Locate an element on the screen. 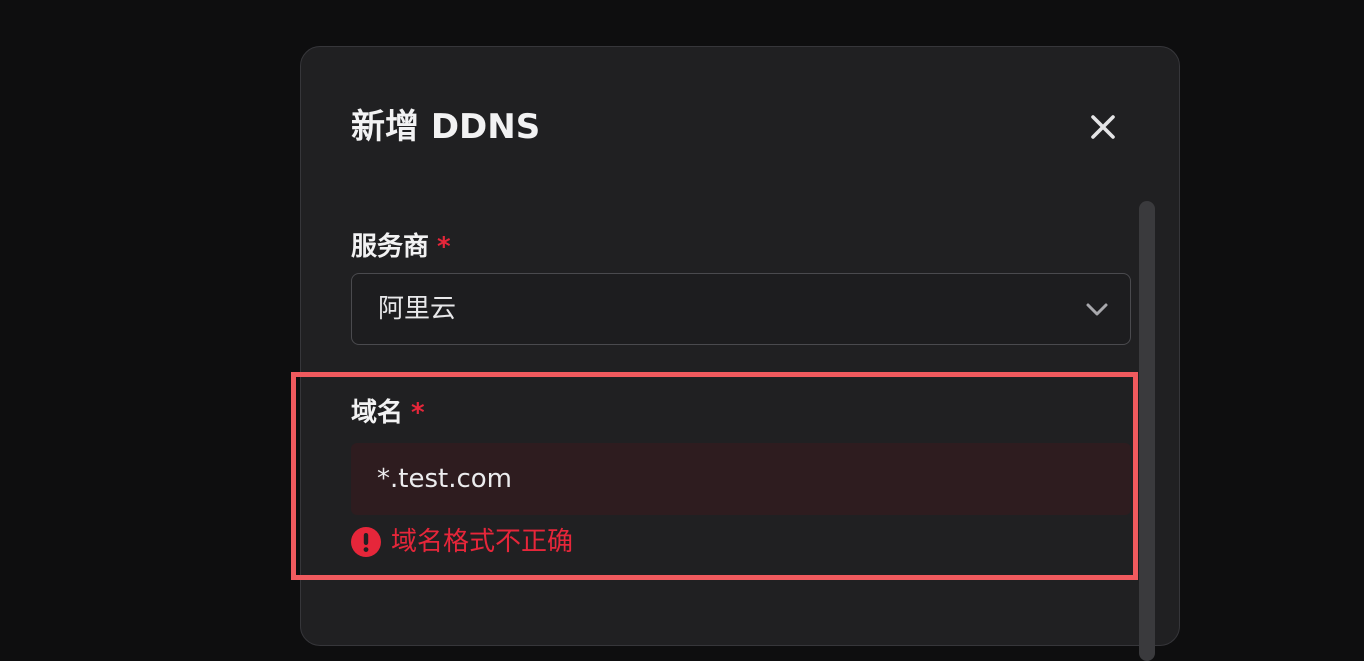  dialog-title: 新增 DDNS is located at coordinates (446, 127).